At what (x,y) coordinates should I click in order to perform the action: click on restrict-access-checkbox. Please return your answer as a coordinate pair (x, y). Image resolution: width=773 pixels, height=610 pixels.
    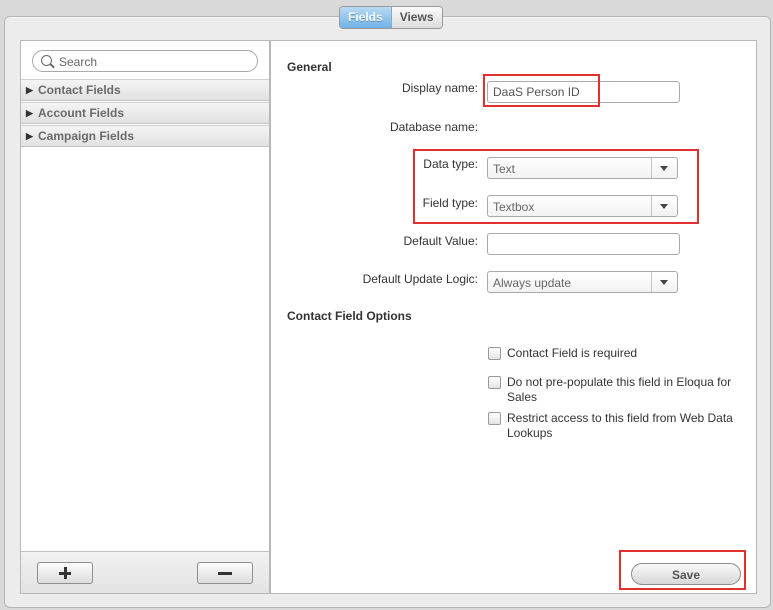
    Looking at the image, I should click on (494, 418).